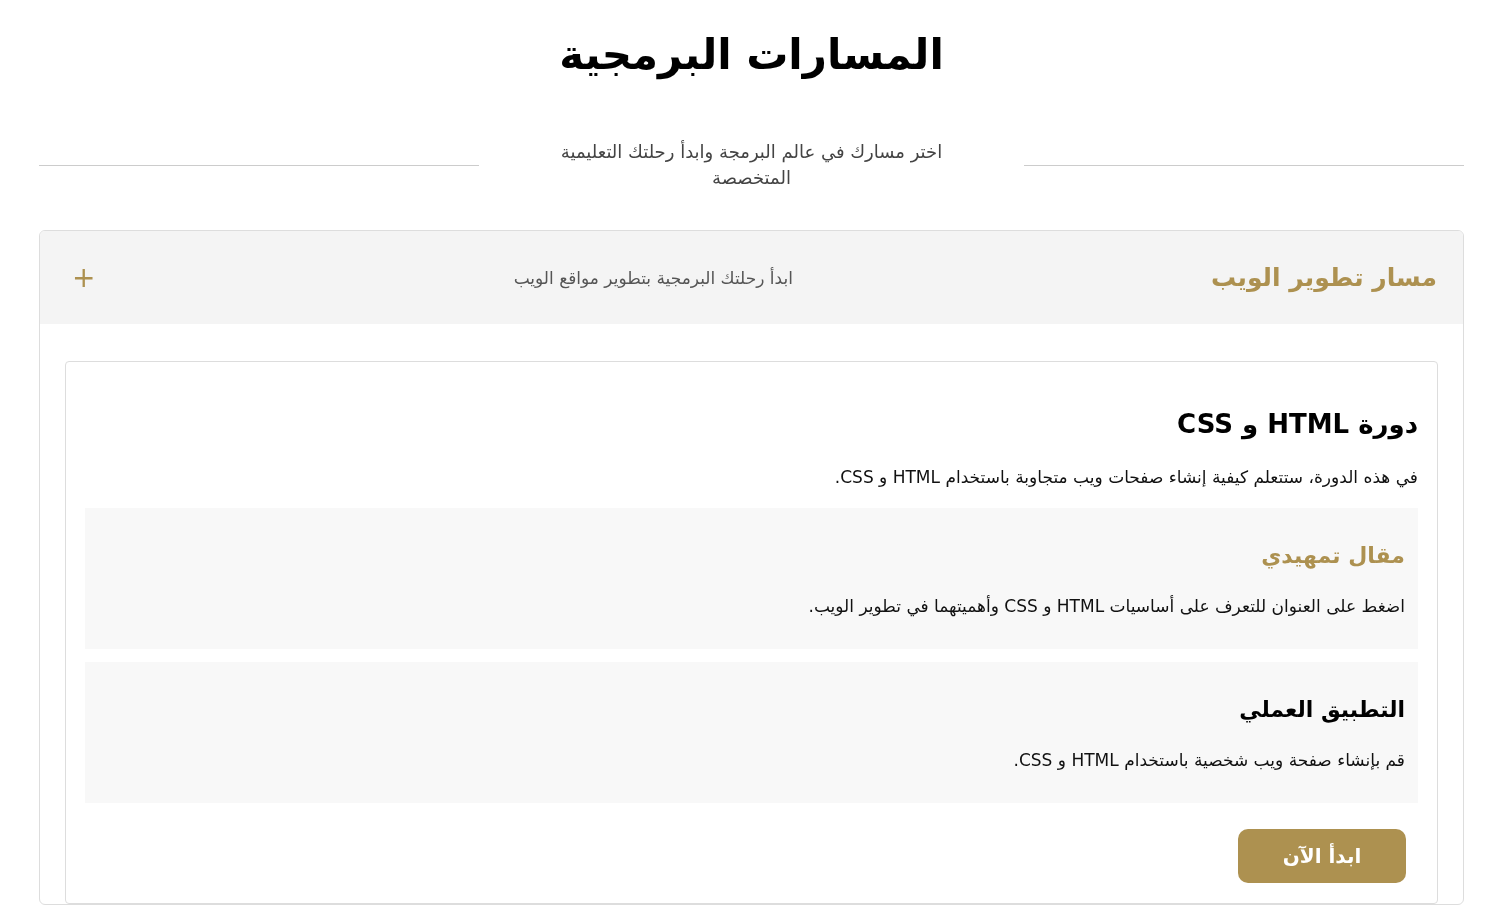 The height and width of the screenshot is (906, 1507). What do you see at coordinates (1324, 277) in the screenshot?
I see `track-title: مسار تطوير الويب` at bounding box center [1324, 277].